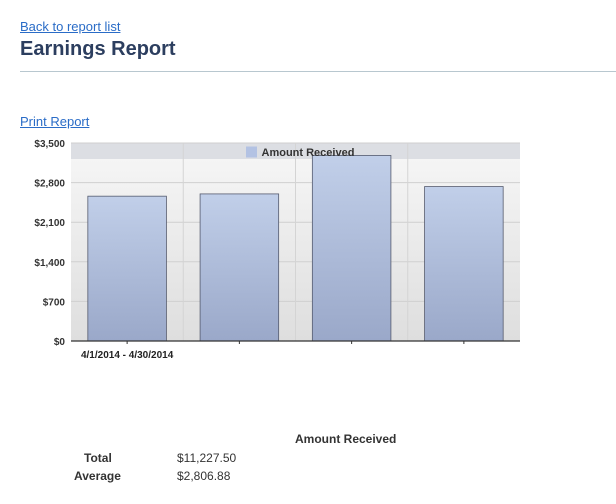  What do you see at coordinates (60, 342) in the screenshot?
I see `y-tick-label: $0` at bounding box center [60, 342].